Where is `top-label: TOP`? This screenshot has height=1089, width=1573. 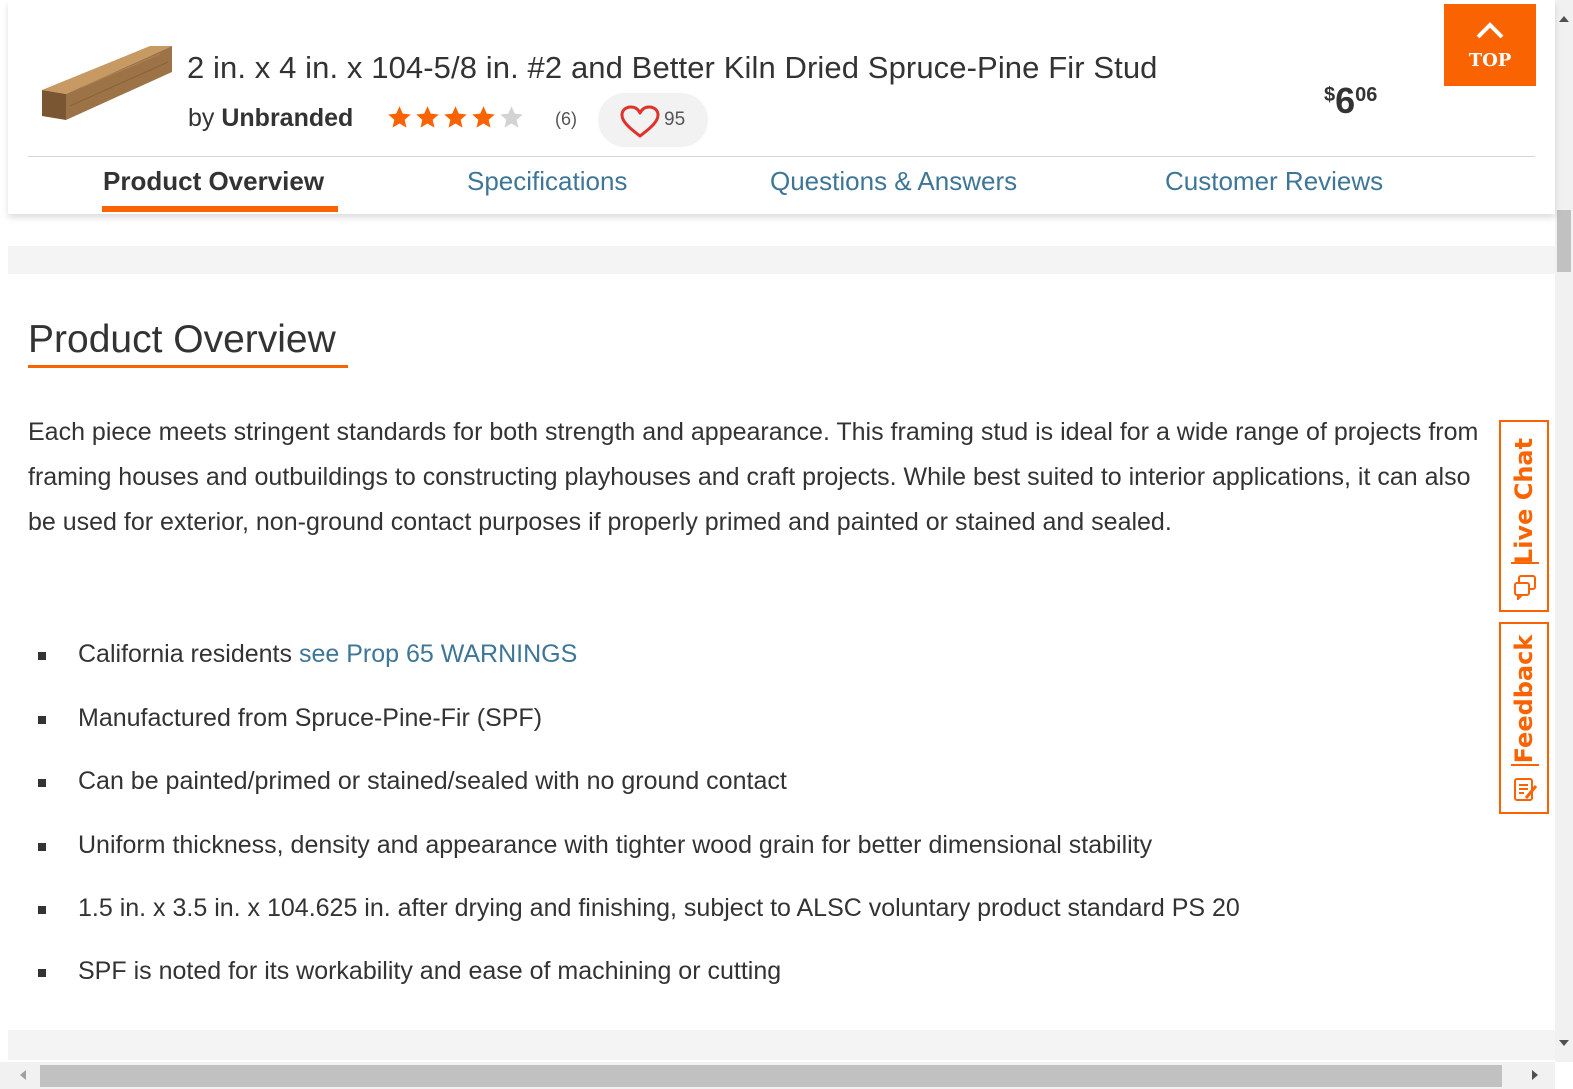 top-label: TOP is located at coordinates (1490, 60).